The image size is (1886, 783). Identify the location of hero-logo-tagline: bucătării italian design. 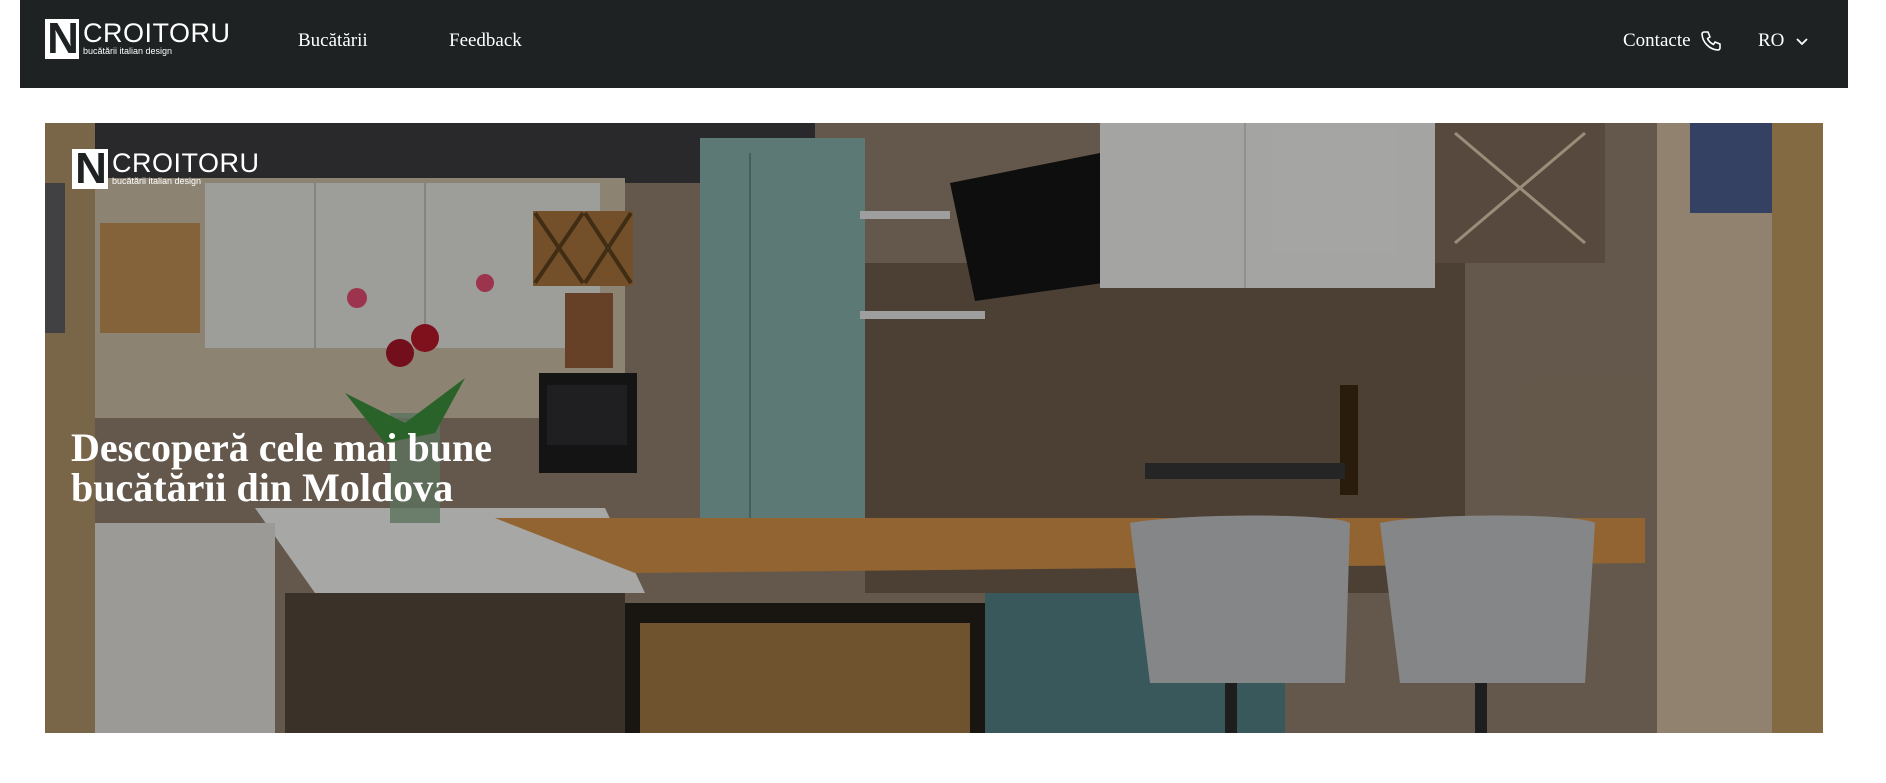
(157, 181).